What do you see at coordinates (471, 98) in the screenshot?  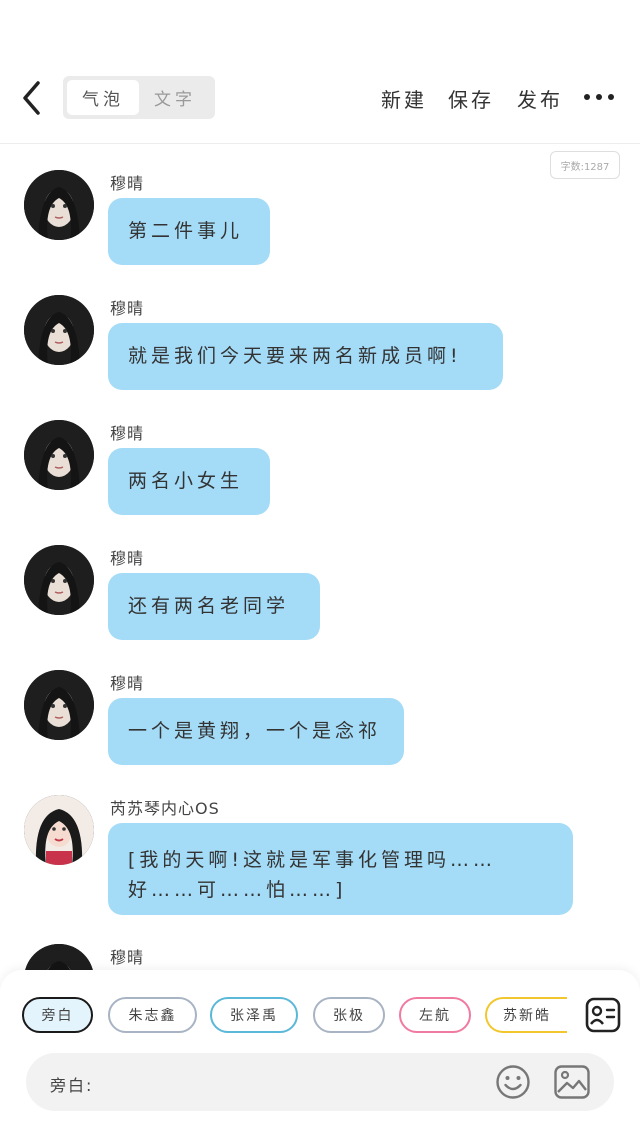 I see `save-button: 保存` at bounding box center [471, 98].